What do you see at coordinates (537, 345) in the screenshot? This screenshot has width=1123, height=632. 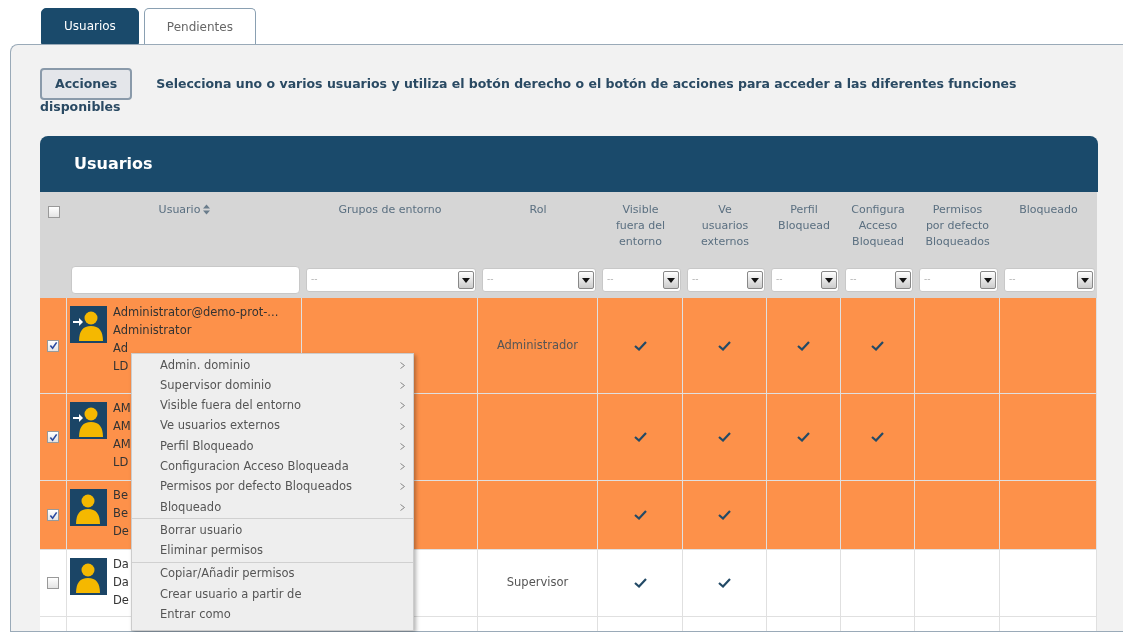 I see `role-text: Administrador` at bounding box center [537, 345].